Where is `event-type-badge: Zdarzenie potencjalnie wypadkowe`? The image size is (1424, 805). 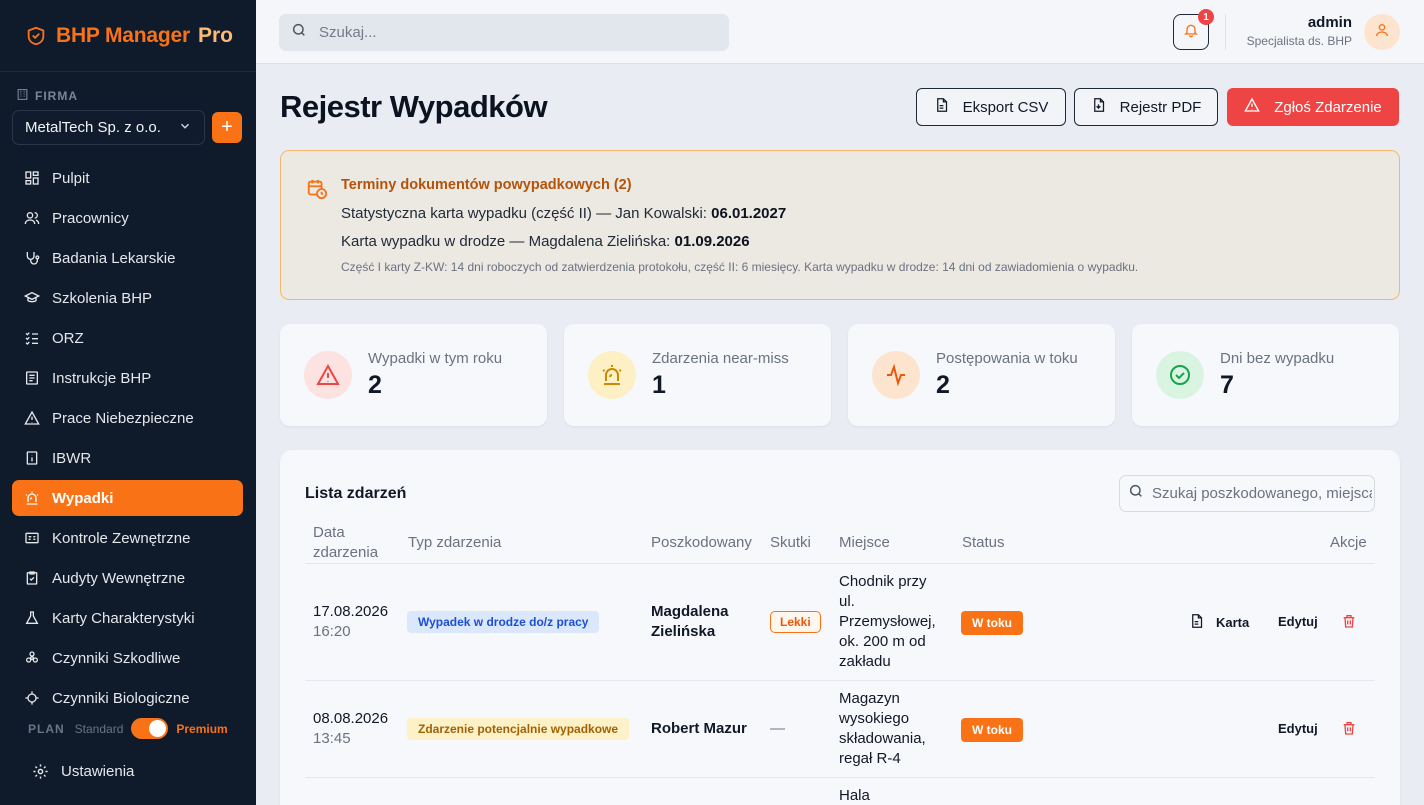 event-type-badge: Zdarzenie potencjalnie wypadkowe is located at coordinates (518, 729).